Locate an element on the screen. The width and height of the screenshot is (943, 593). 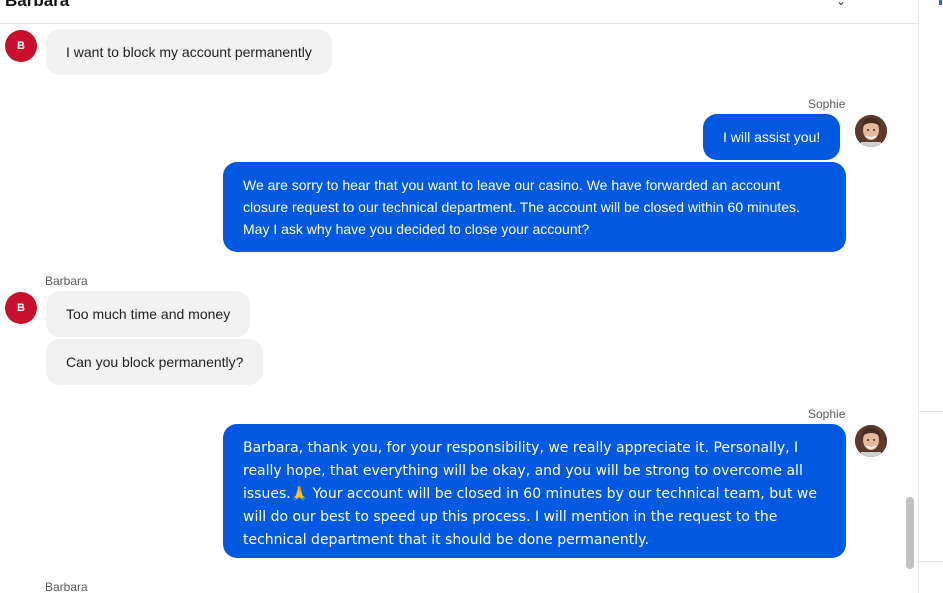
scrollbar-thumb is located at coordinates (910, 533).